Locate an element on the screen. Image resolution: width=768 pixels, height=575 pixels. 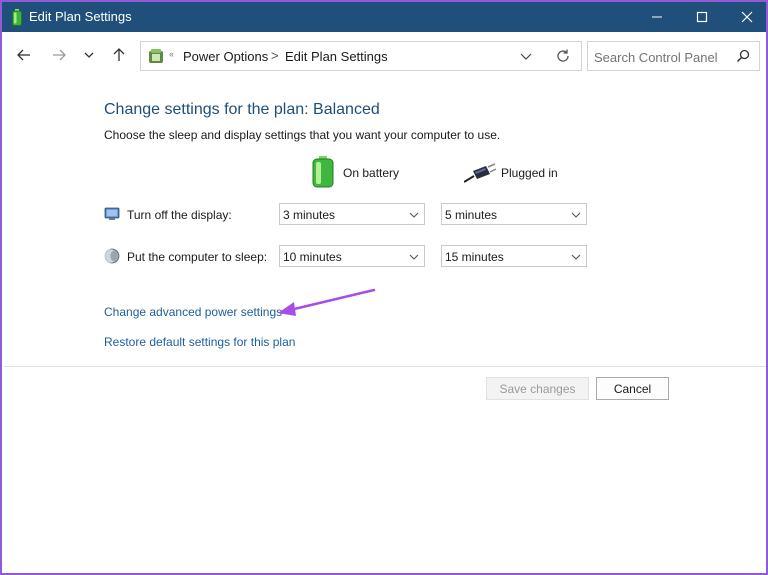
breadcrumb-power-options: Power Options is located at coordinates (225, 56).